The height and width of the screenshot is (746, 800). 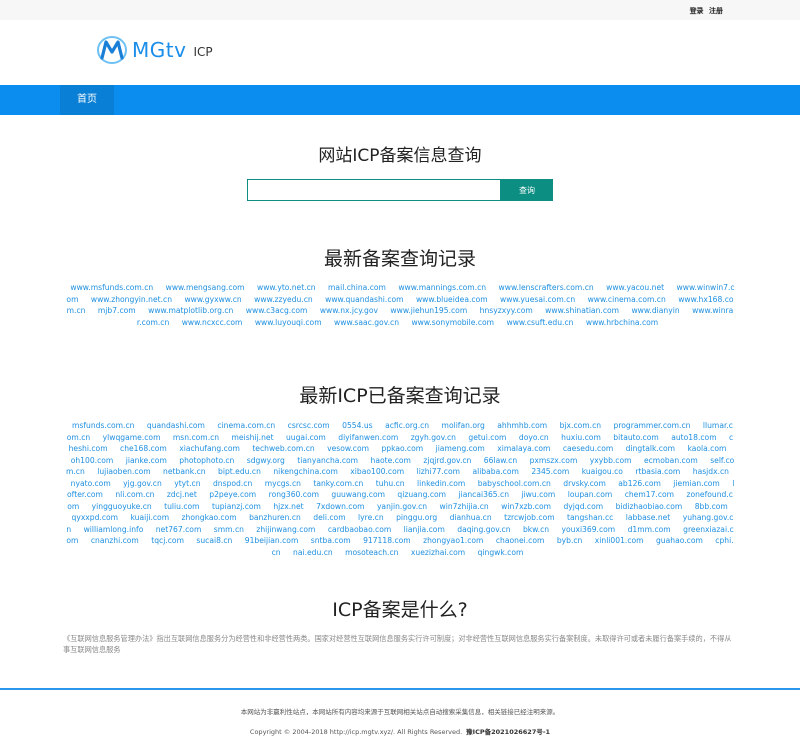 I want to click on record-link: zjqjrd.gov.cn, so click(x=447, y=460).